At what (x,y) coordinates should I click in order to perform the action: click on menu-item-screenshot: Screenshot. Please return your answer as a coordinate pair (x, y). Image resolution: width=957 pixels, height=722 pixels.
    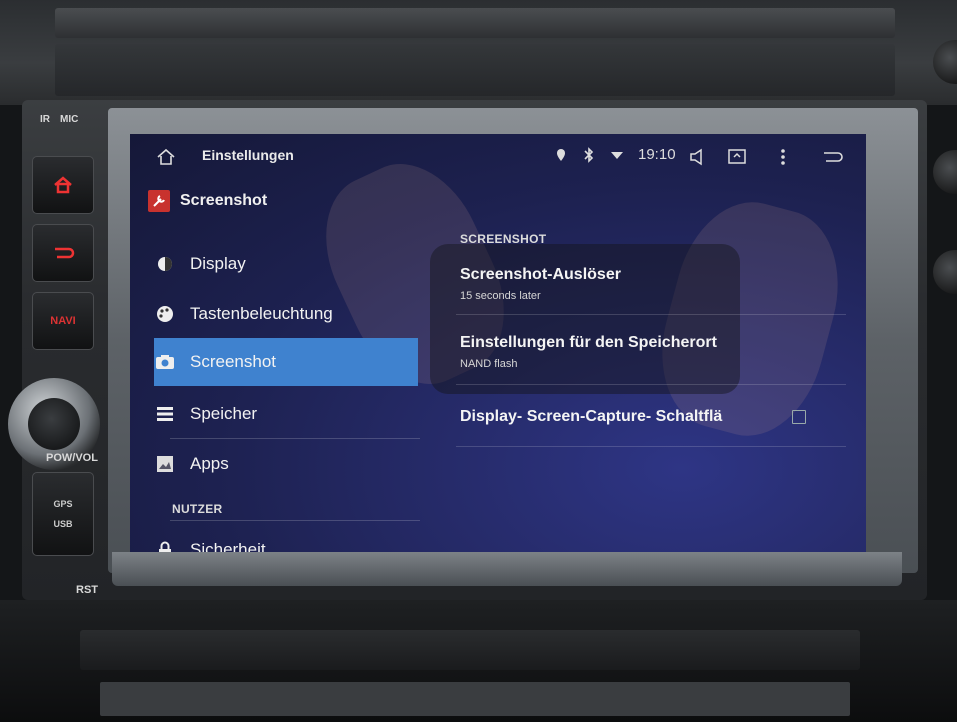
    Looking at the image, I should click on (286, 362).